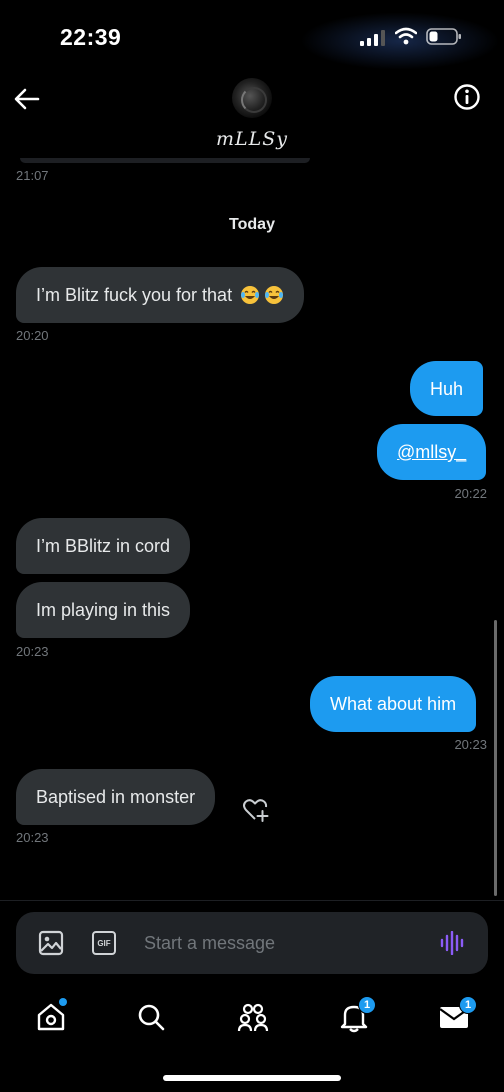 The width and height of the screenshot is (504, 1092). I want to click on message-text: Baptised in monster, so click(116, 797).